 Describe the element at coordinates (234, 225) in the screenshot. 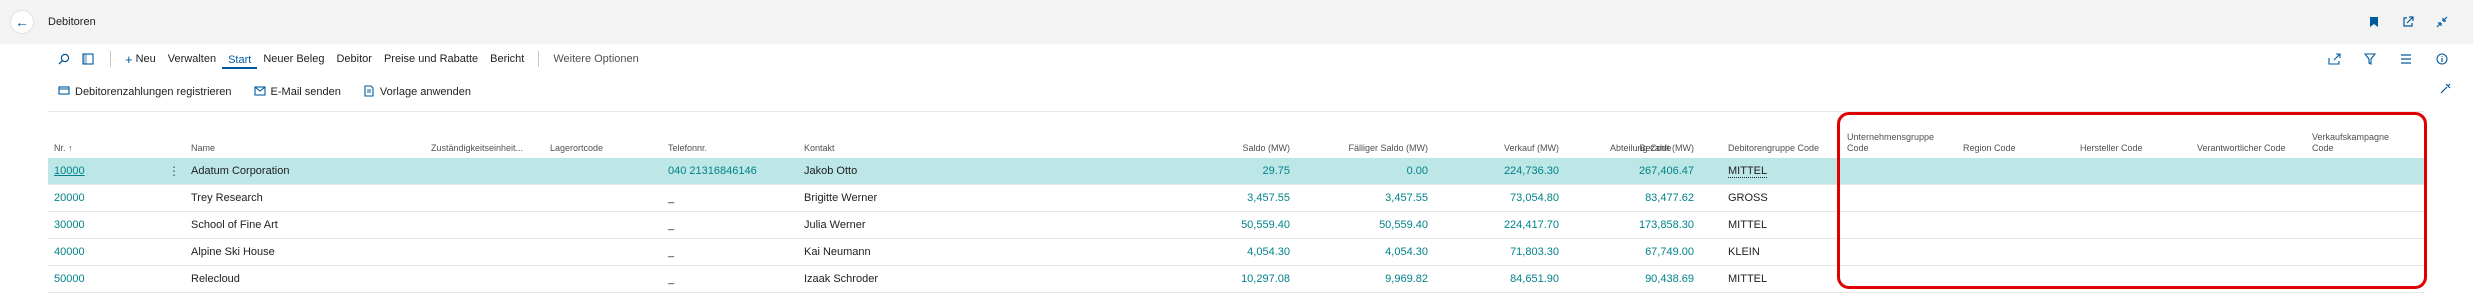

I see `cell-name: School of Fine Art` at that location.